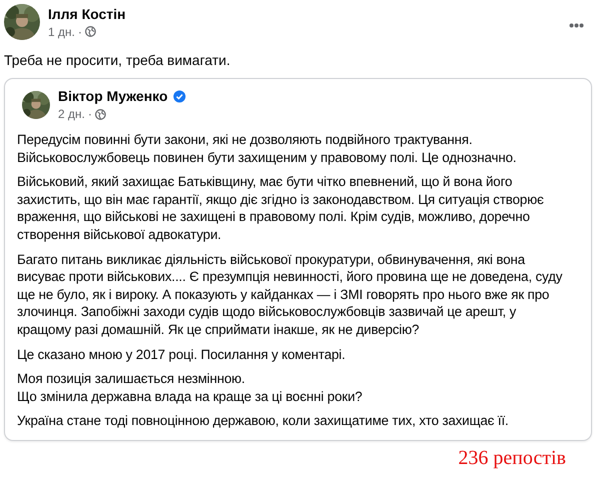 The image size is (596, 479). Describe the element at coordinates (118, 60) in the screenshot. I see `post-text: Треба не просити, треба вимагати.` at that location.